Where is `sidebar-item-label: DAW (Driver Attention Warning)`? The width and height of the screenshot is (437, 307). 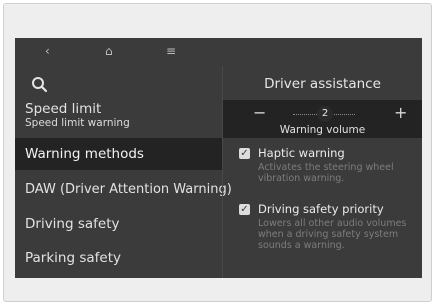
sidebar-item-label: DAW (Driver Attention Warning) is located at coordinates (128, 189).